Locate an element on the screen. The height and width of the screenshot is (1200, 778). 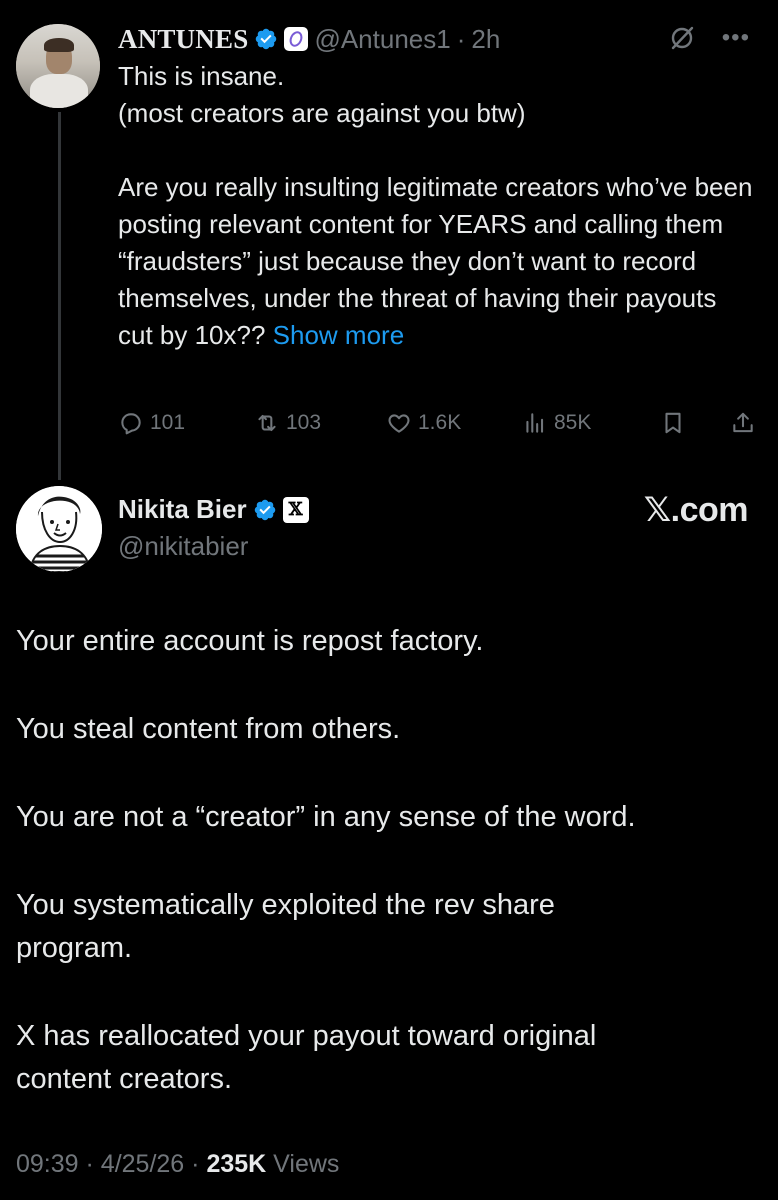
heart-icon is located at coordinates (399, 423).